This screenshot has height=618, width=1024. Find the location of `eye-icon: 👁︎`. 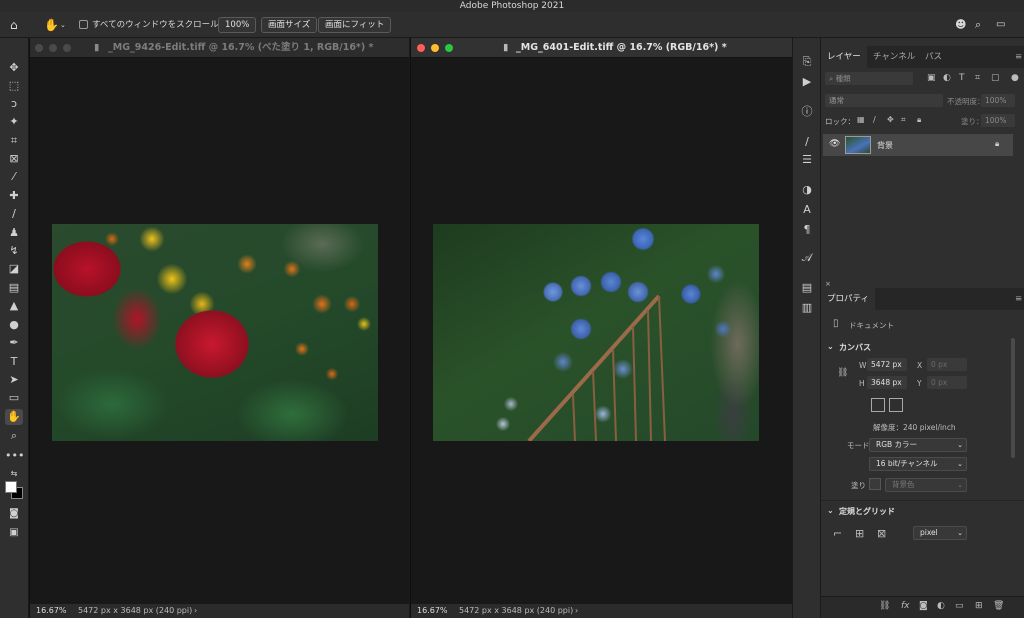

eye-icon: 👁︎ is located at coordinates (834, 144).